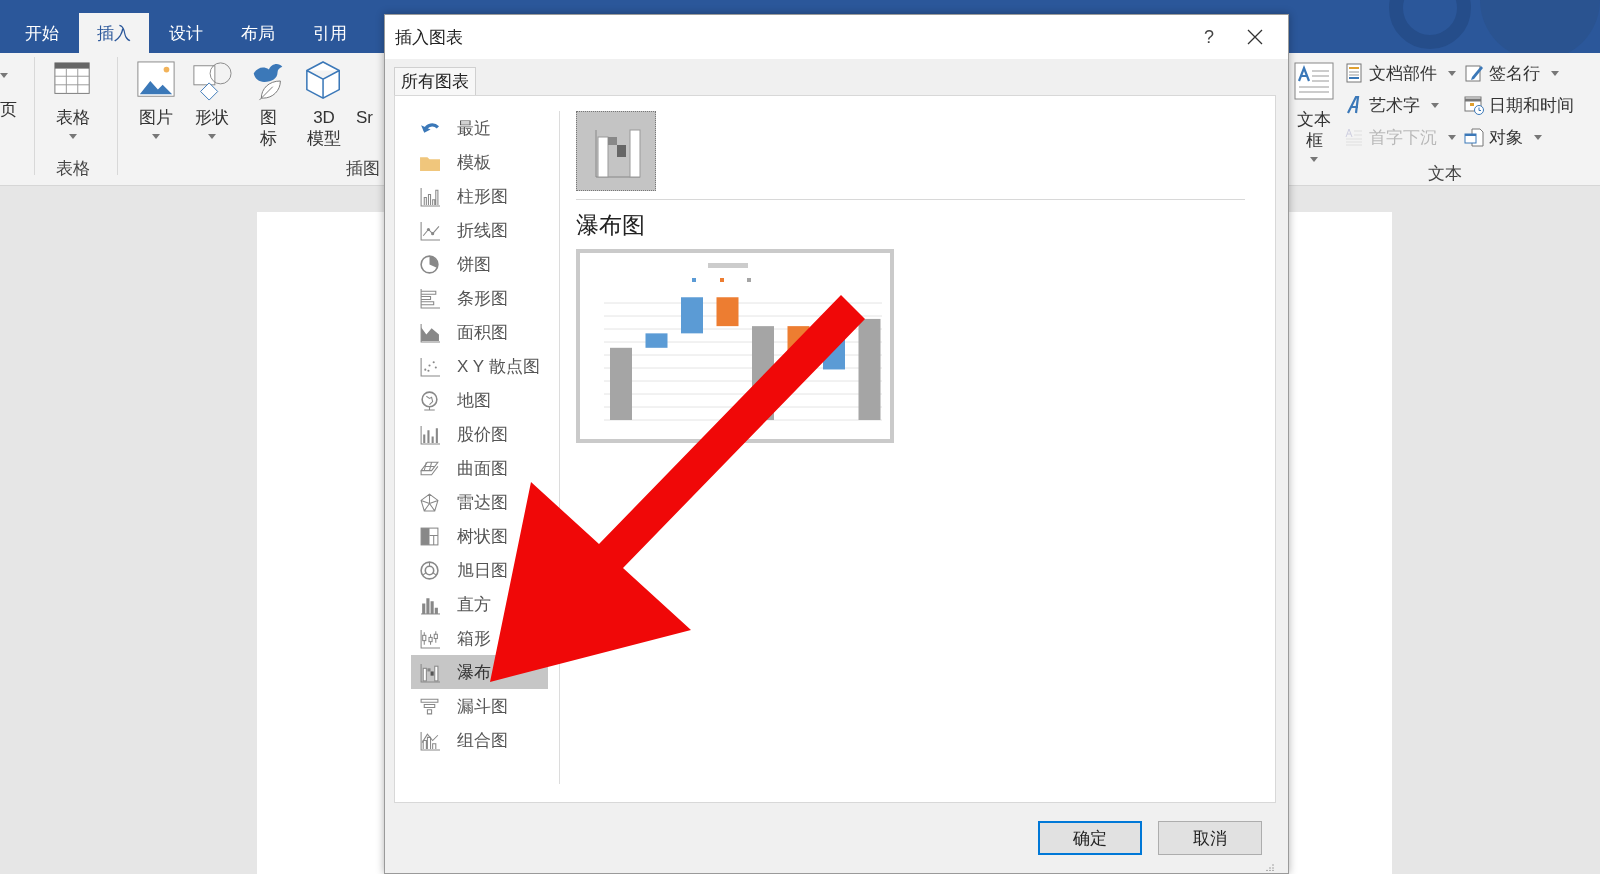 The height and width of the screenshot is (874, 1600). What do you see at coordinates (1354, 73) in the screenshot?
I see `document-icon` at bounding box center [1354, 73].